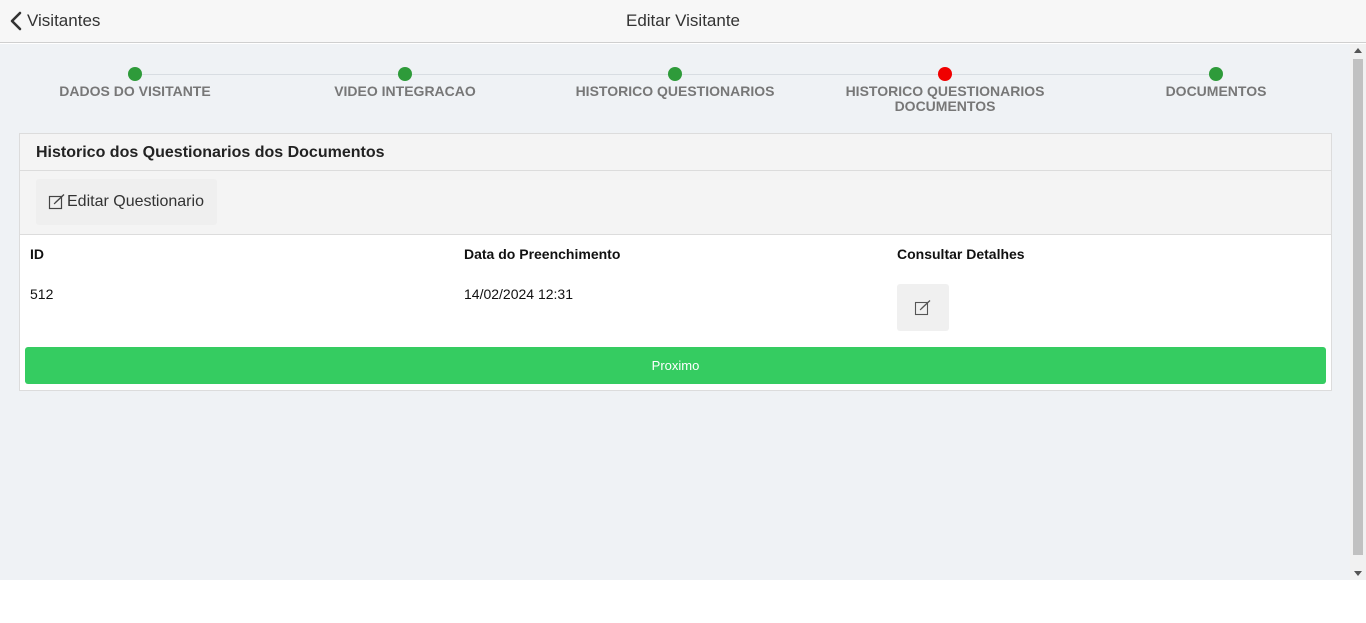 The width and height of the screenshot is (1366, 623). What do you see at coordinates (1358, 50) in the screenshot?
I see `scroll-up-arrow-icon` at bounding box center [1358, 50].